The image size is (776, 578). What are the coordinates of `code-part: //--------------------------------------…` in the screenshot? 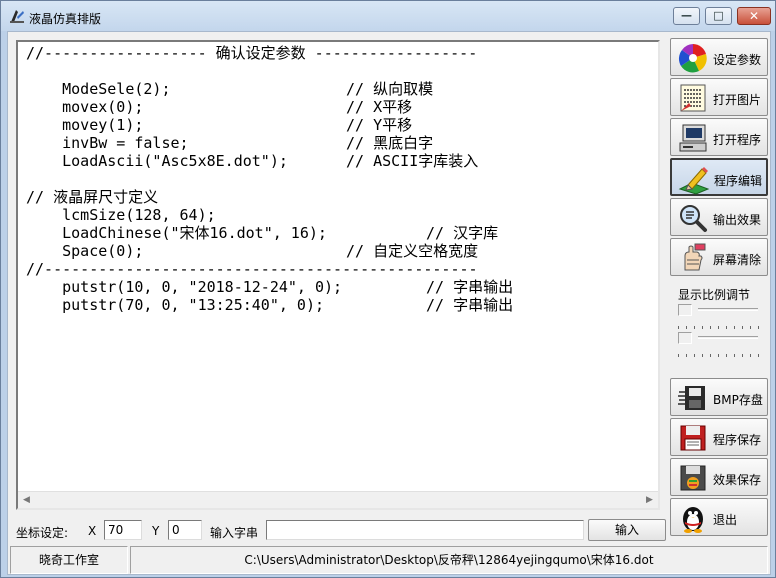 It's located at (252, 269).